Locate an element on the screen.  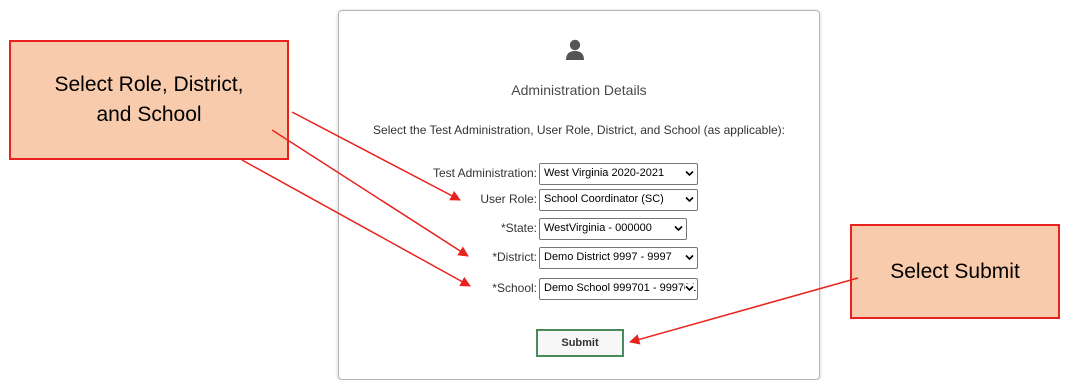
test-administration-label: Test Administration: is located at coordinates (484, 173).